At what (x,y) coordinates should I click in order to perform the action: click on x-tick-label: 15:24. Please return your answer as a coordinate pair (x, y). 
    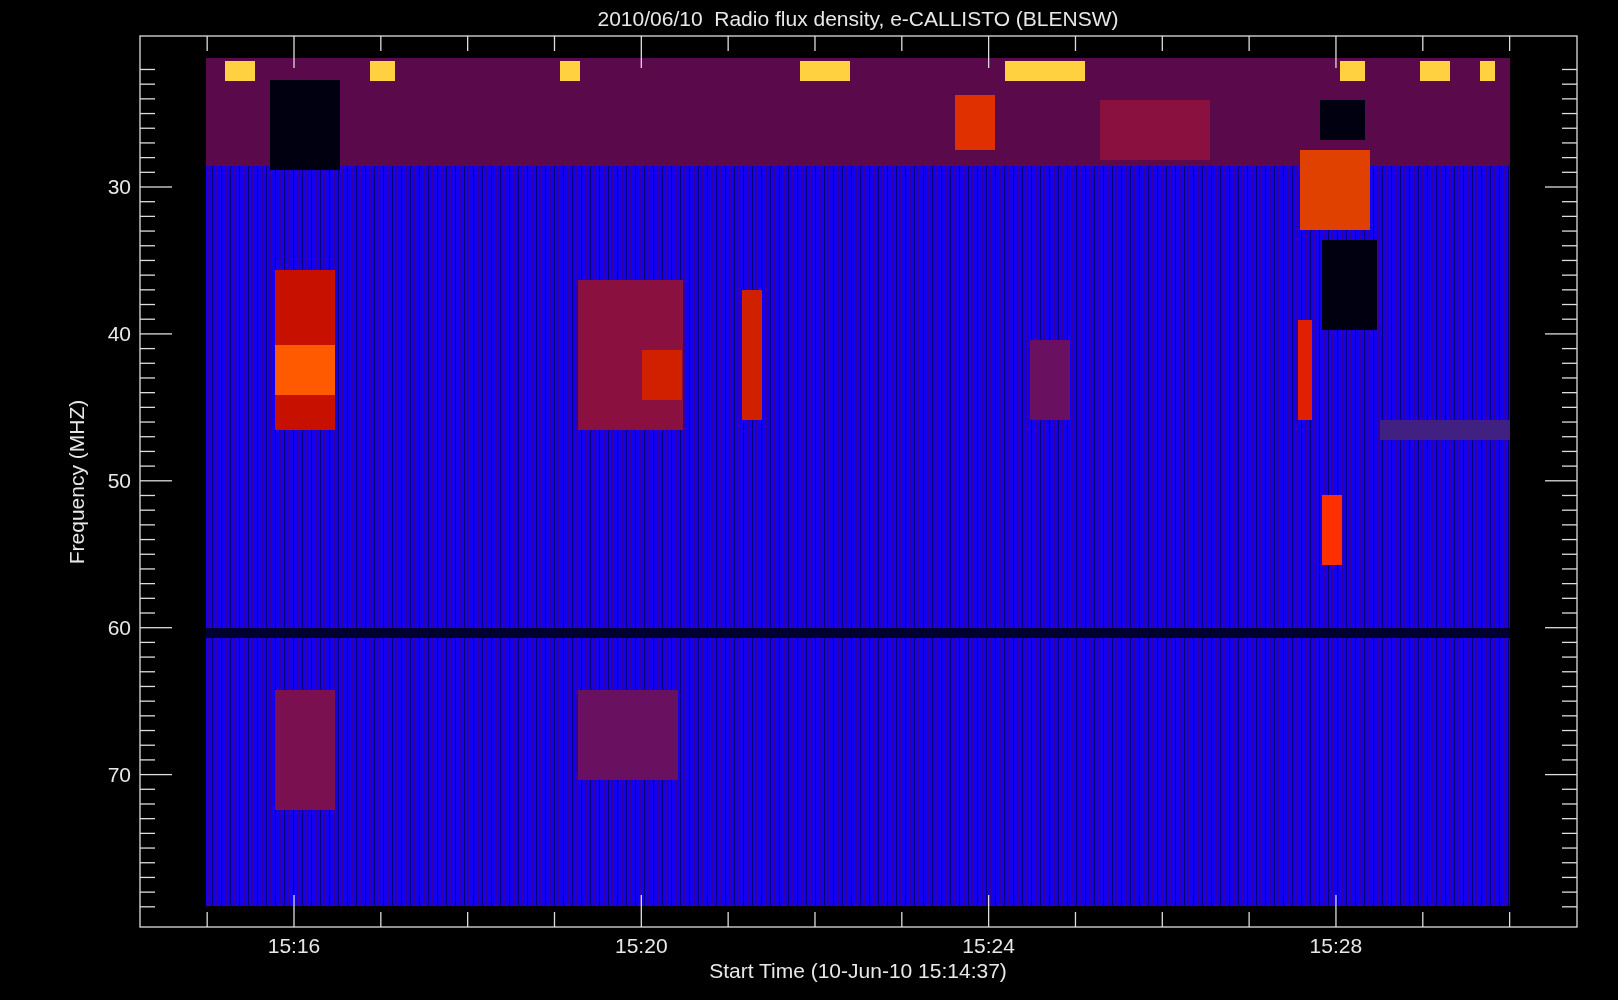
    Looking at the image, I should click on (988, 945).